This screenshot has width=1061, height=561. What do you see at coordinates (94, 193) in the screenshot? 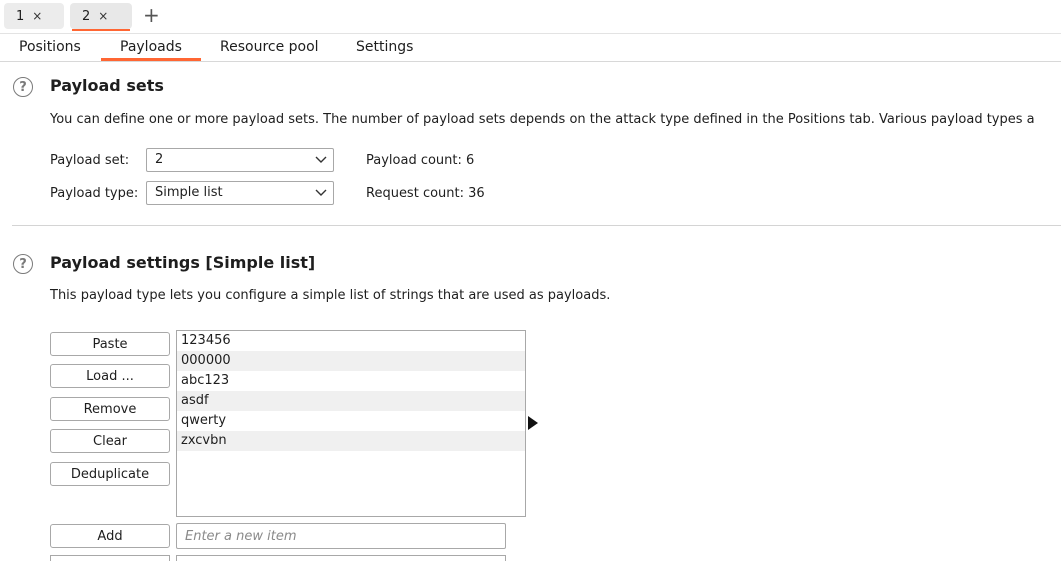
I see `payload-type-label: Payload type:` at bounding box center [94, 193].